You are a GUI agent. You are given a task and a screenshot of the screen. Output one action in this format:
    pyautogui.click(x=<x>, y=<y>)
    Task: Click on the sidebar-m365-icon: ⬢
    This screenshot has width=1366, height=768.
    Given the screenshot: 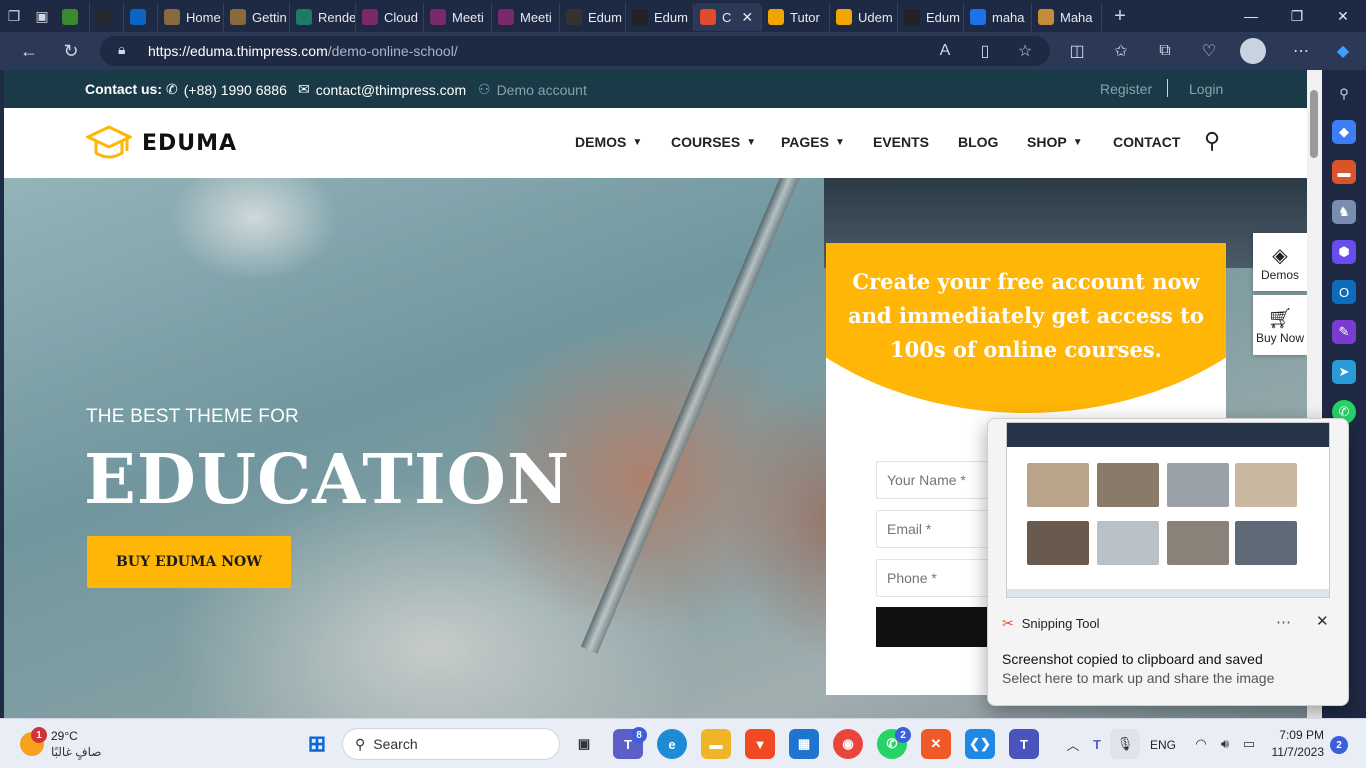 What is the action you would take?
    pyautogui.click(x=1344, y=252)
    